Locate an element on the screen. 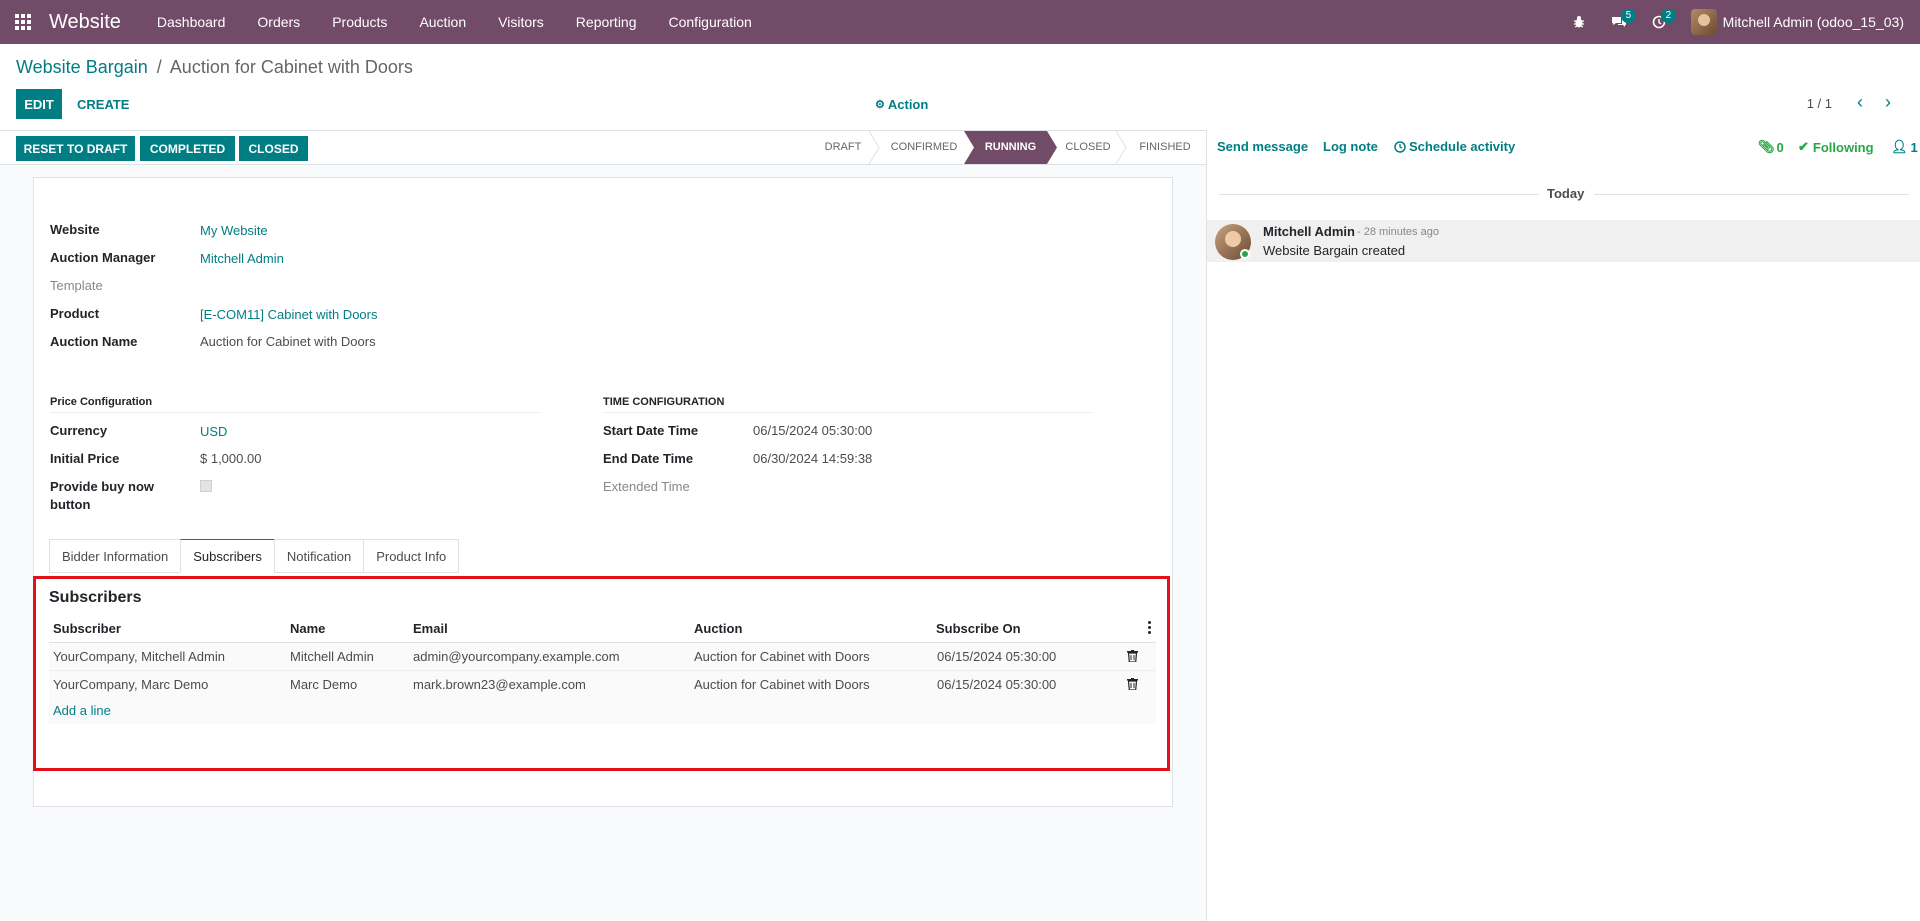  column-subscriber: Subscriber is located at coordinates (87, 628).